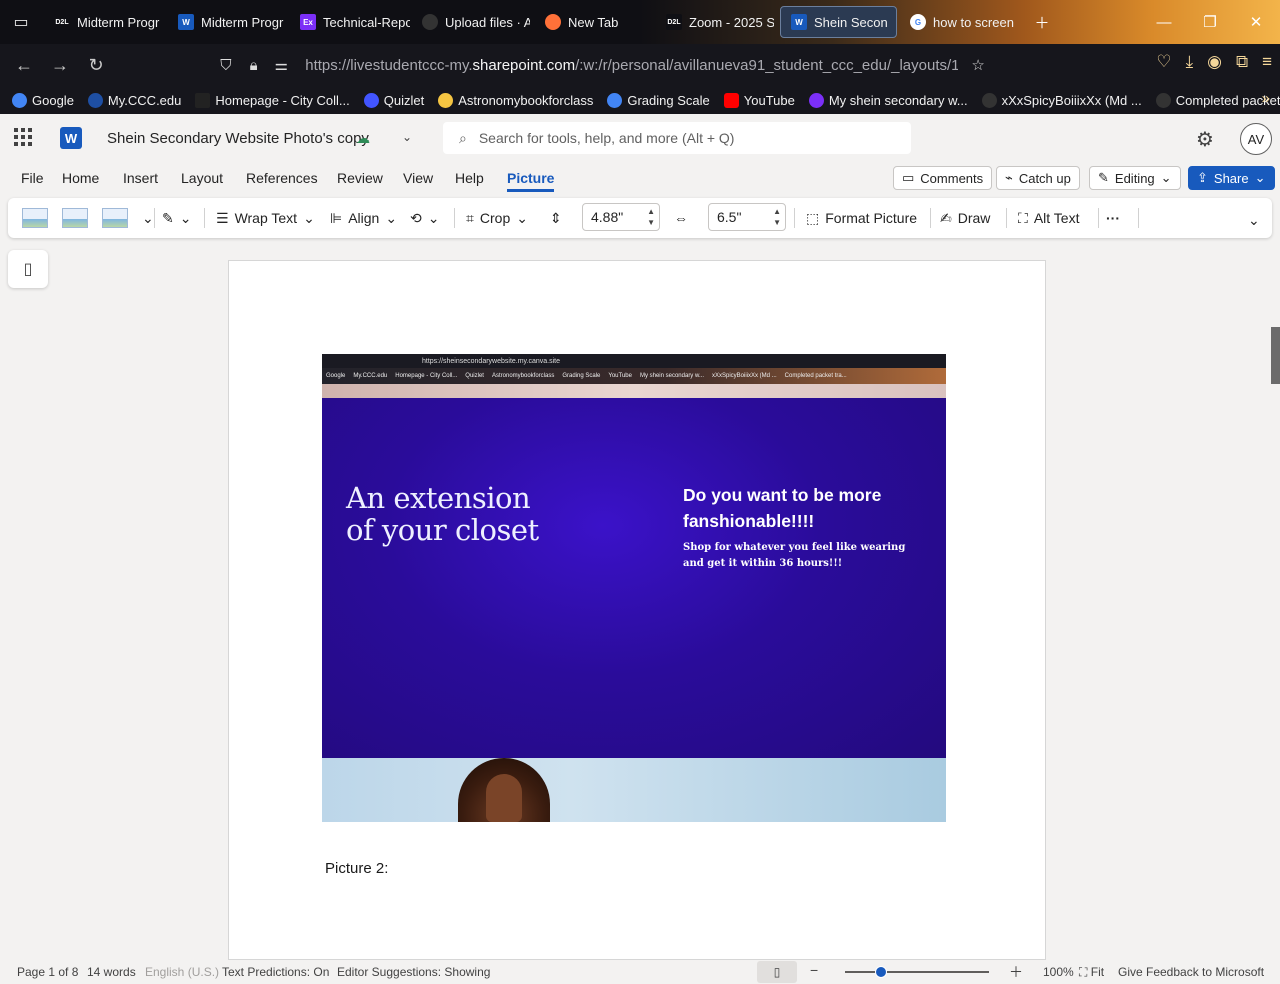  What do you see at coordinates (943, 178) in the screenshot?
I see `comments-button: ▭ Comments` at bounding box center [943, 178].